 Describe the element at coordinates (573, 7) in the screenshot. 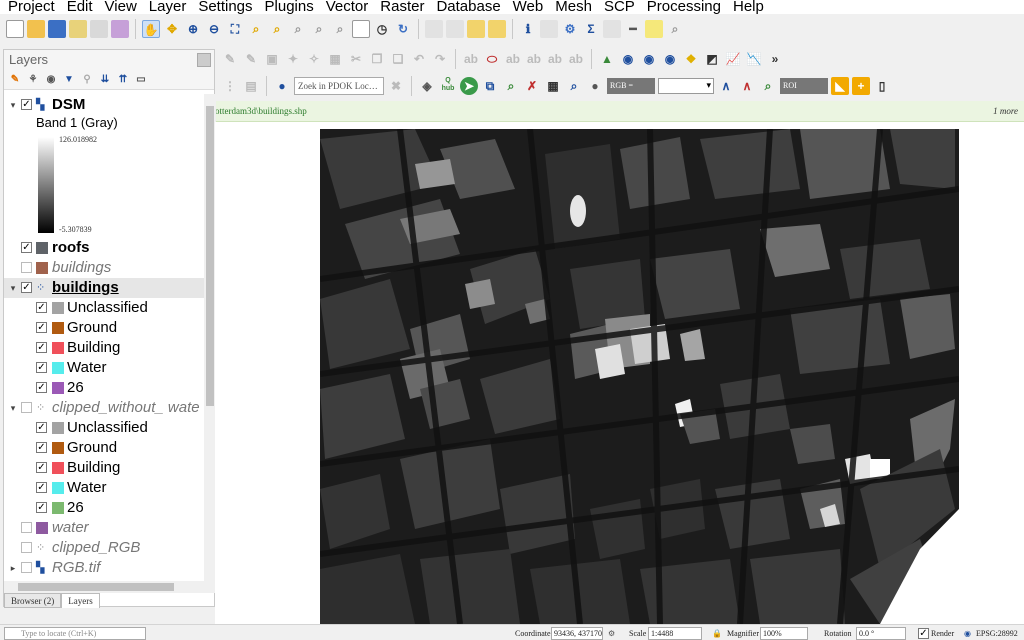

I see `menu-mesh: Mesh` at that location.